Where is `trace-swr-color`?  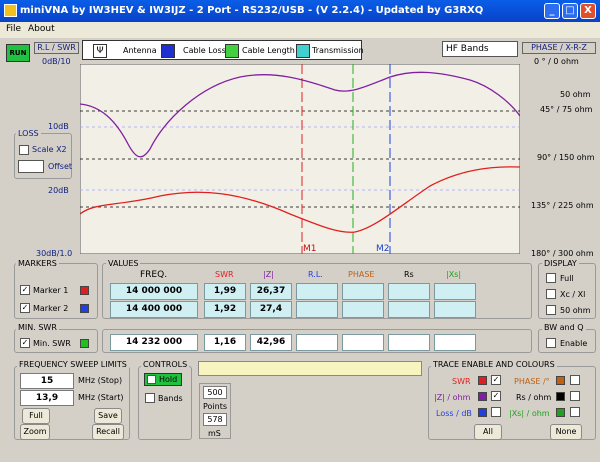
trace-swr-color is located at coordinates (482, 380).